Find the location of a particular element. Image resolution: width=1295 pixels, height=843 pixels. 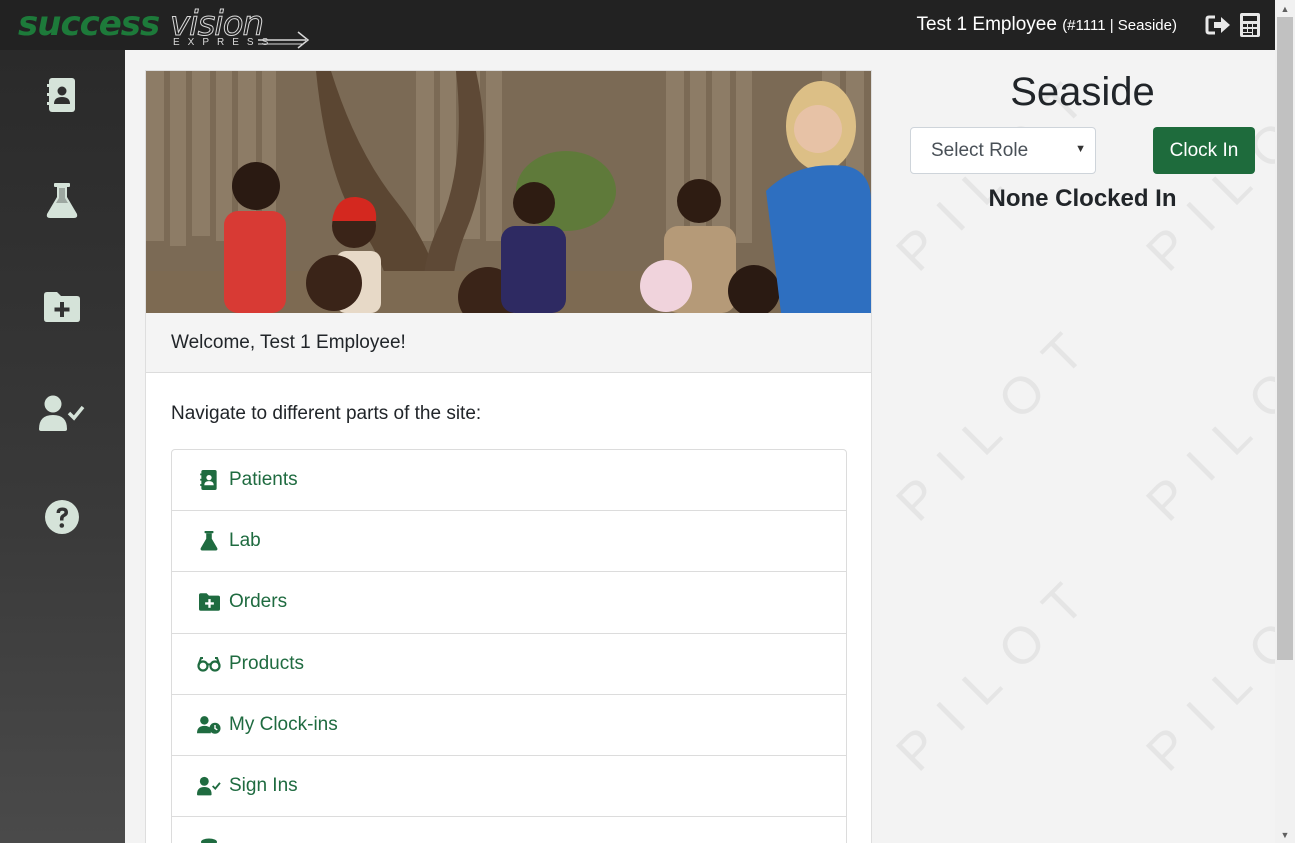

sidebar-item-sign-ins is located at coordinates (62, 413).